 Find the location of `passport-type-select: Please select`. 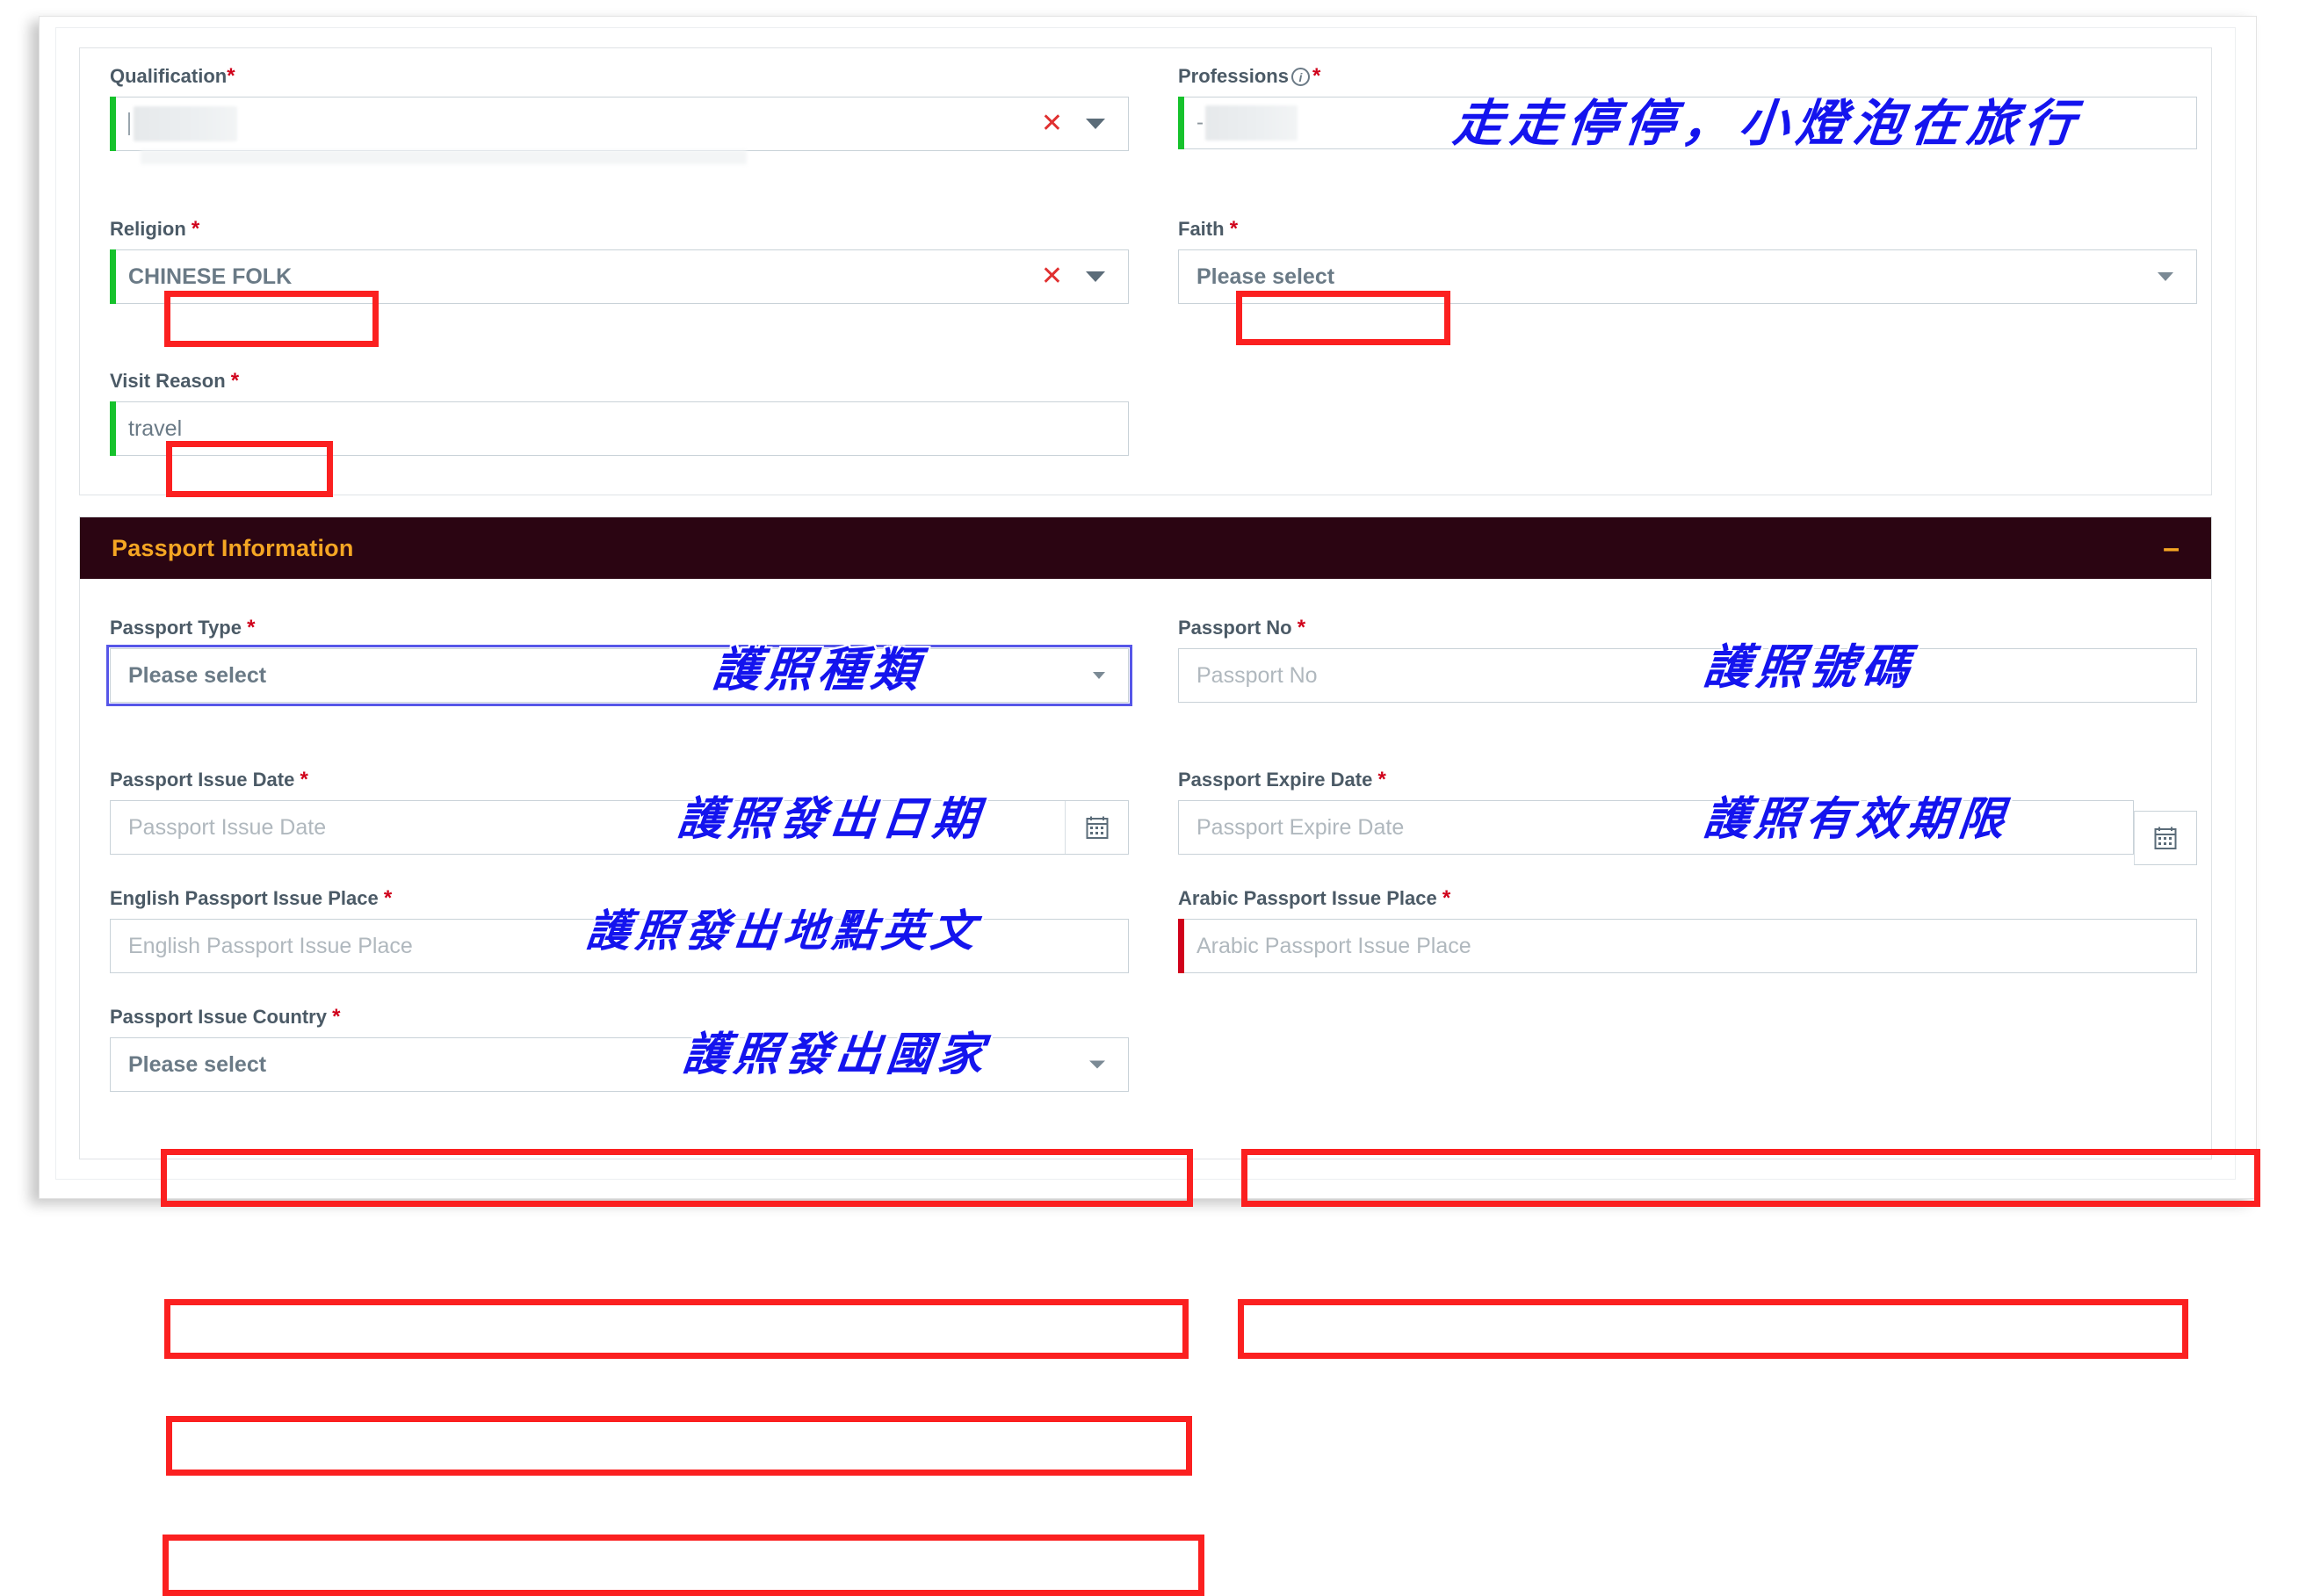

passport-type-select: Please select is located at coordinates (619, 675).